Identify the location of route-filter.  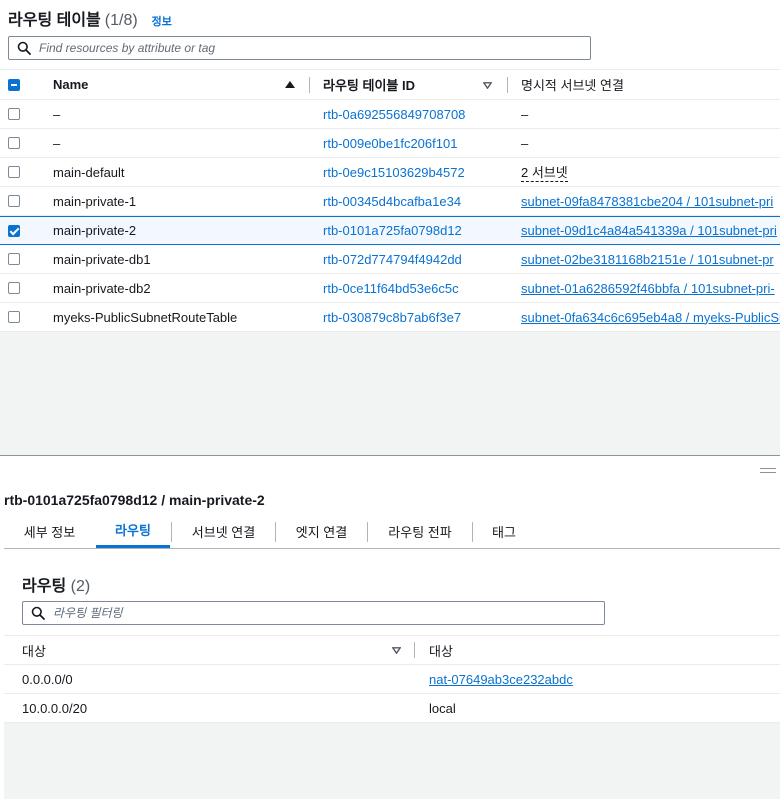
(313, 613).